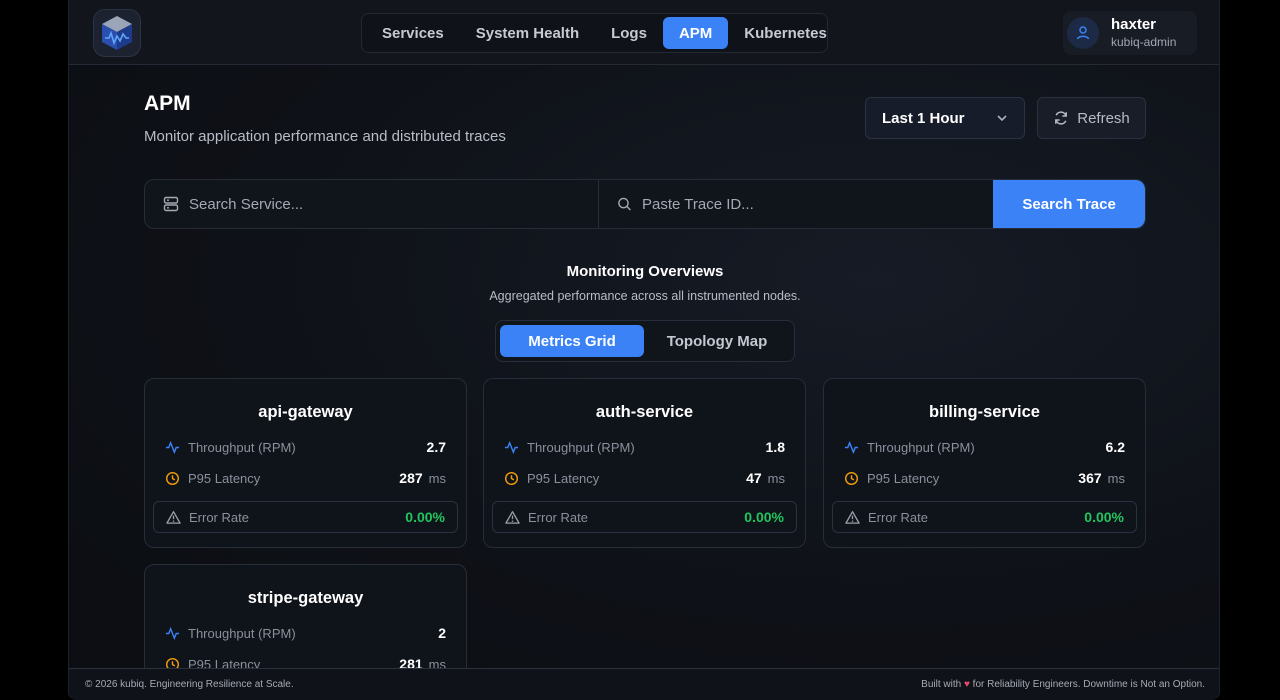 This screenshot has height=700, width=1280. Describe the element at coordinates (644, 478) in the screenshot. I see `latency-row: P95 Latency 47 ms` at that location.